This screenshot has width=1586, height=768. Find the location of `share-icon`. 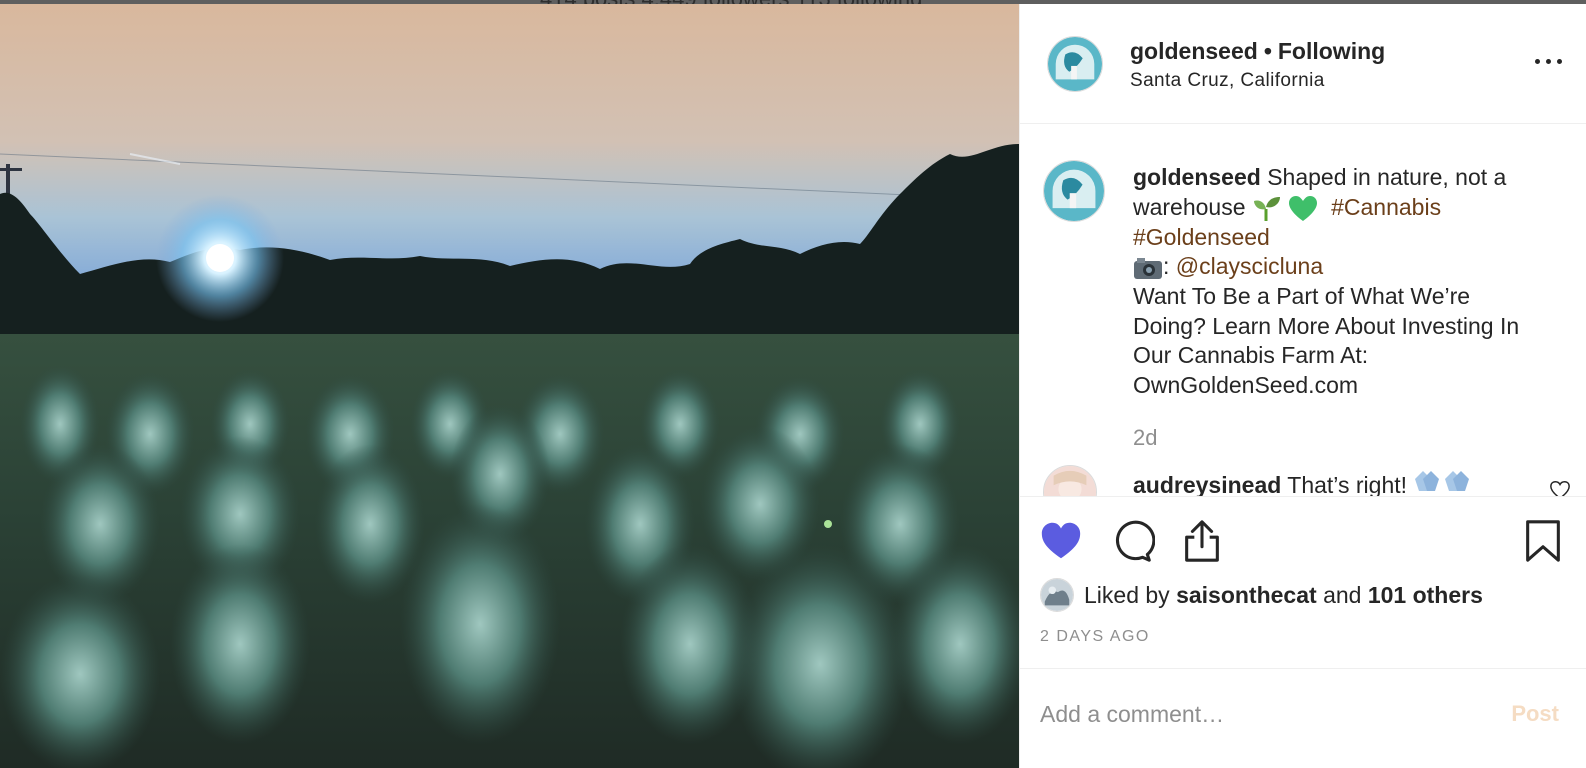

share-icon is located at coordinates (1202, 541).